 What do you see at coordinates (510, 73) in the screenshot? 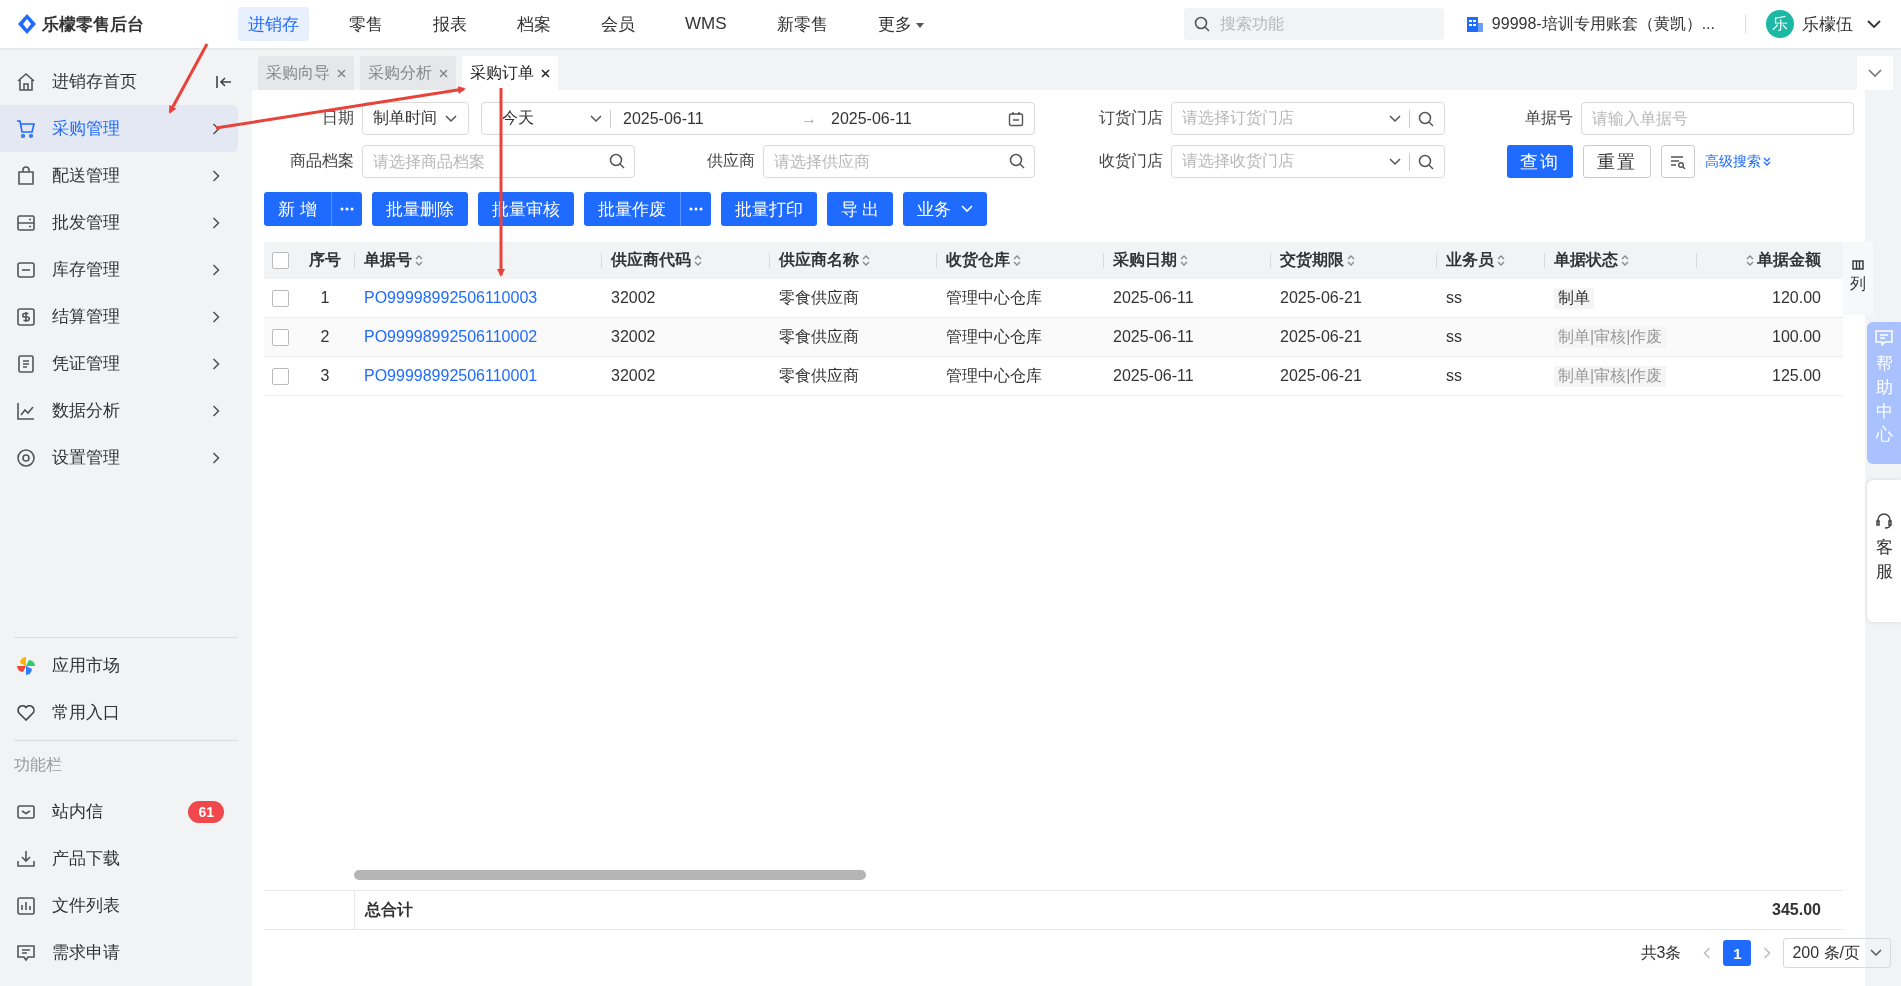
I see `page-tab: 采购订单` at bounding box center [510, 73].